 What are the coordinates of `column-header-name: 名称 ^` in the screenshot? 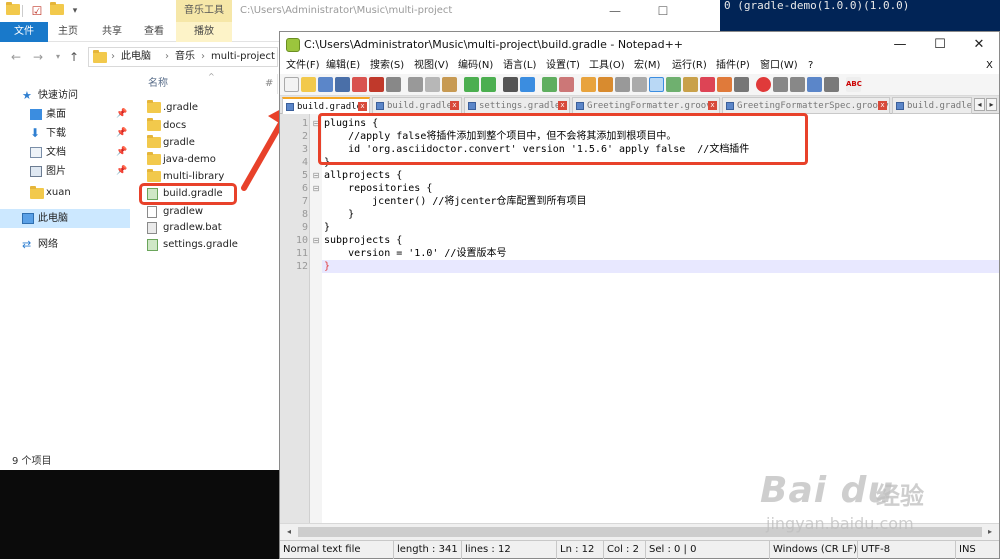 It's located at (211, 83).